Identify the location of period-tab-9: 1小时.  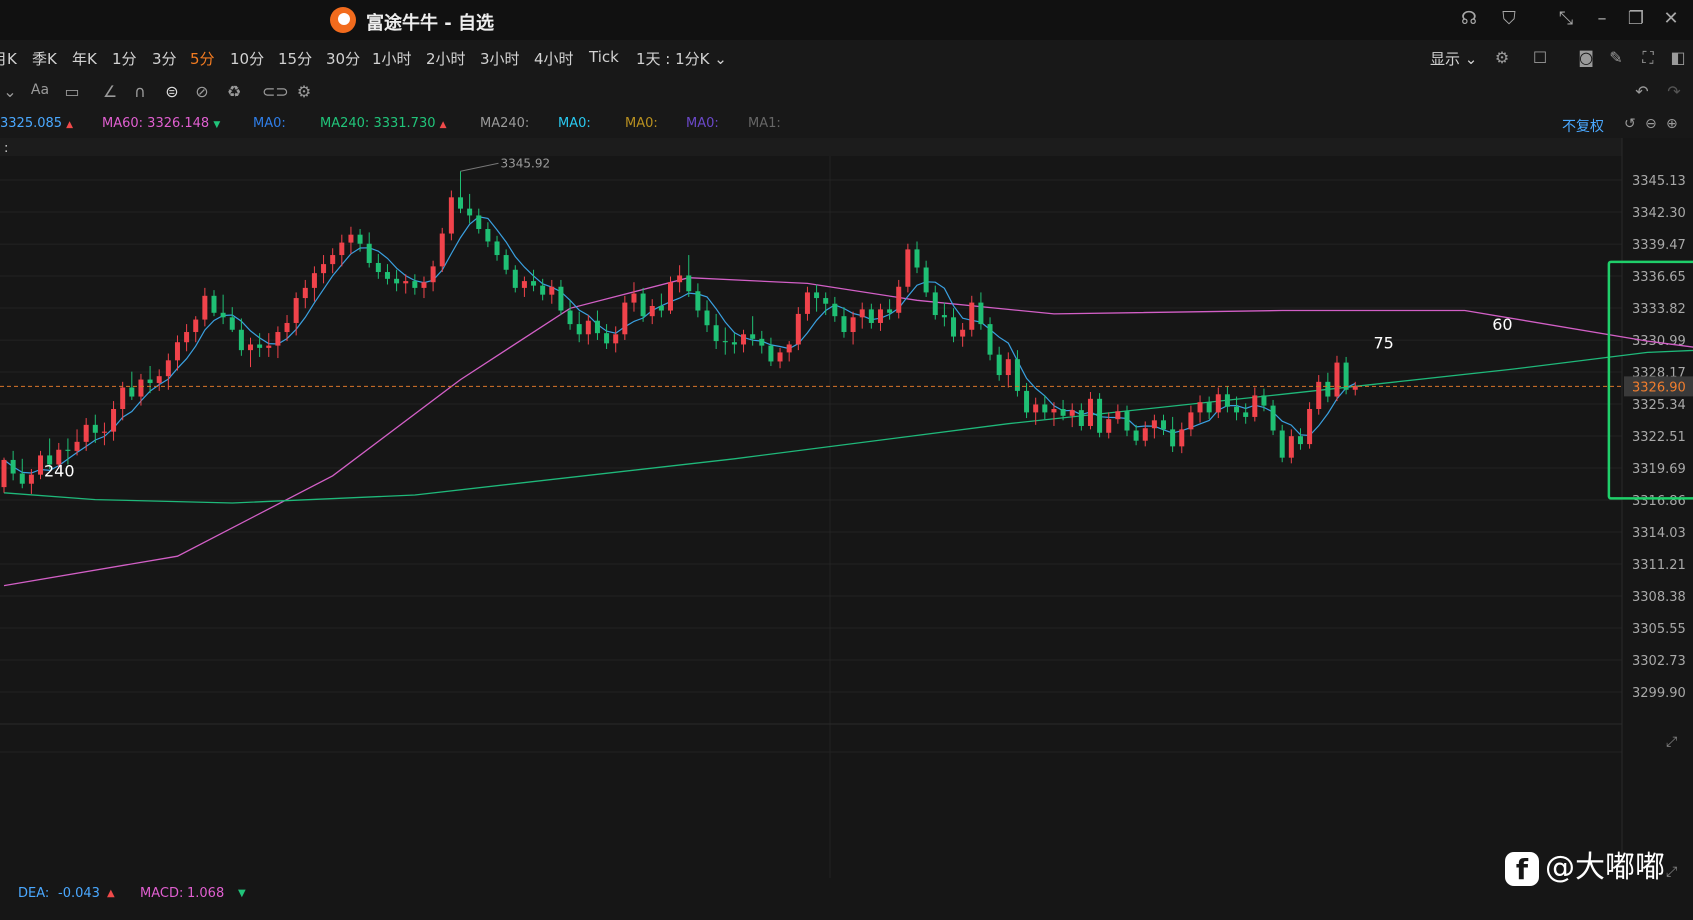
(392, 58).